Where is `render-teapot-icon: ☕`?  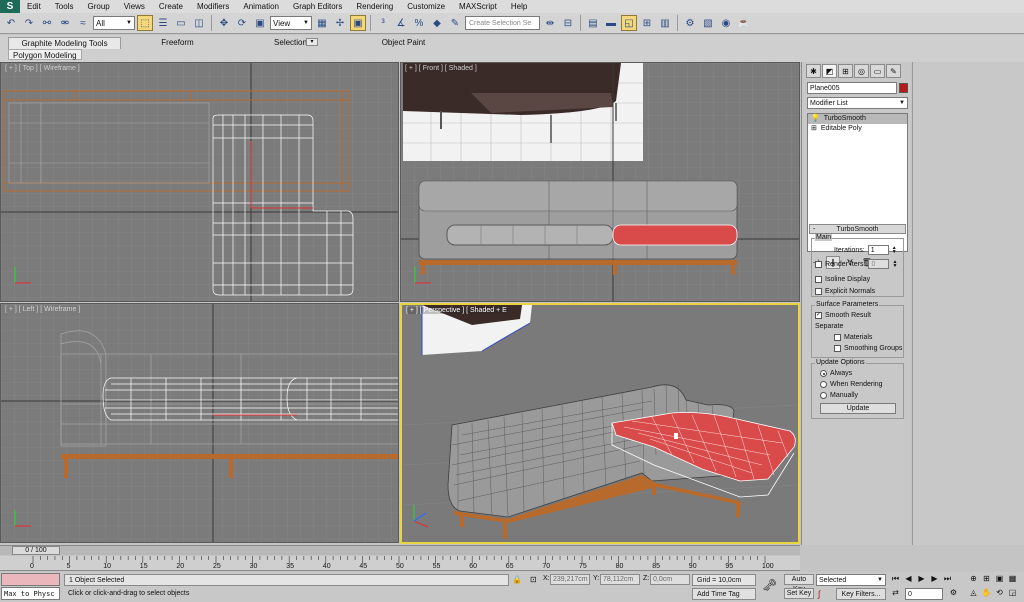 render-teapot-icon: ☕ is located at coordinates (744, 23).